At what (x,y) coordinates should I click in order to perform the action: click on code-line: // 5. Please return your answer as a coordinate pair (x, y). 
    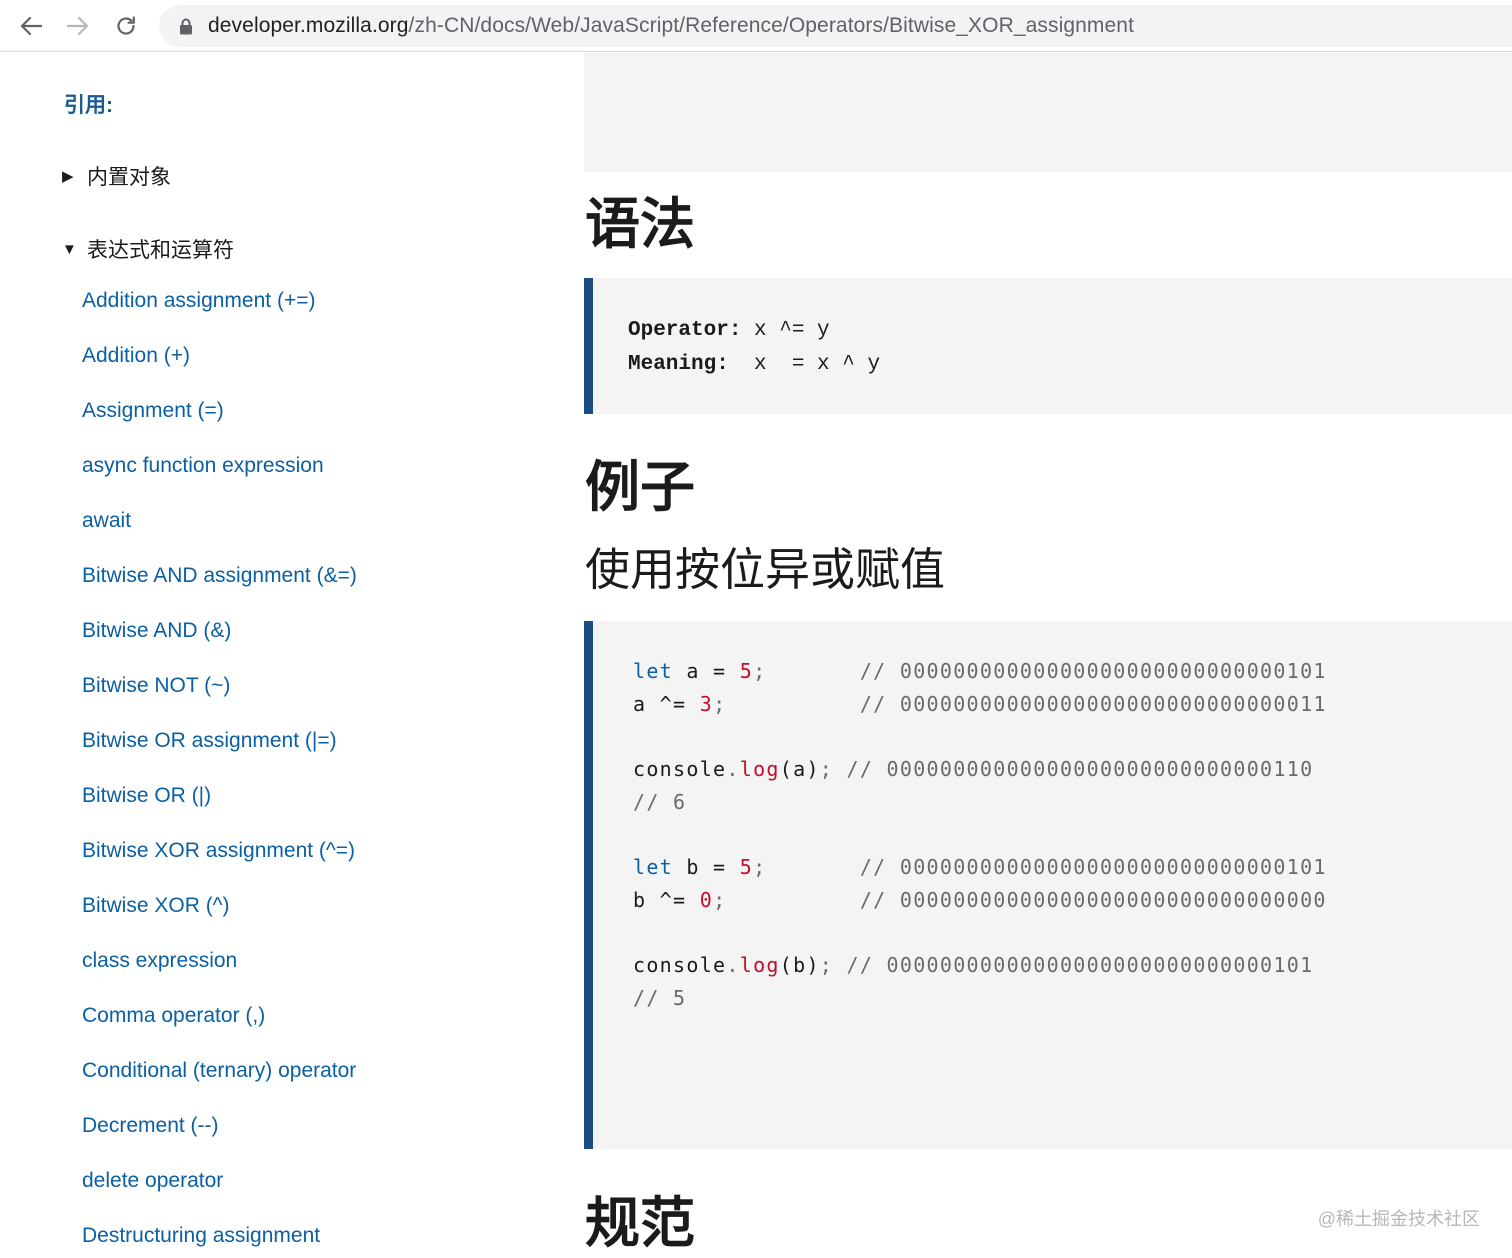
    Looking at the image, I should click on (660, 998).